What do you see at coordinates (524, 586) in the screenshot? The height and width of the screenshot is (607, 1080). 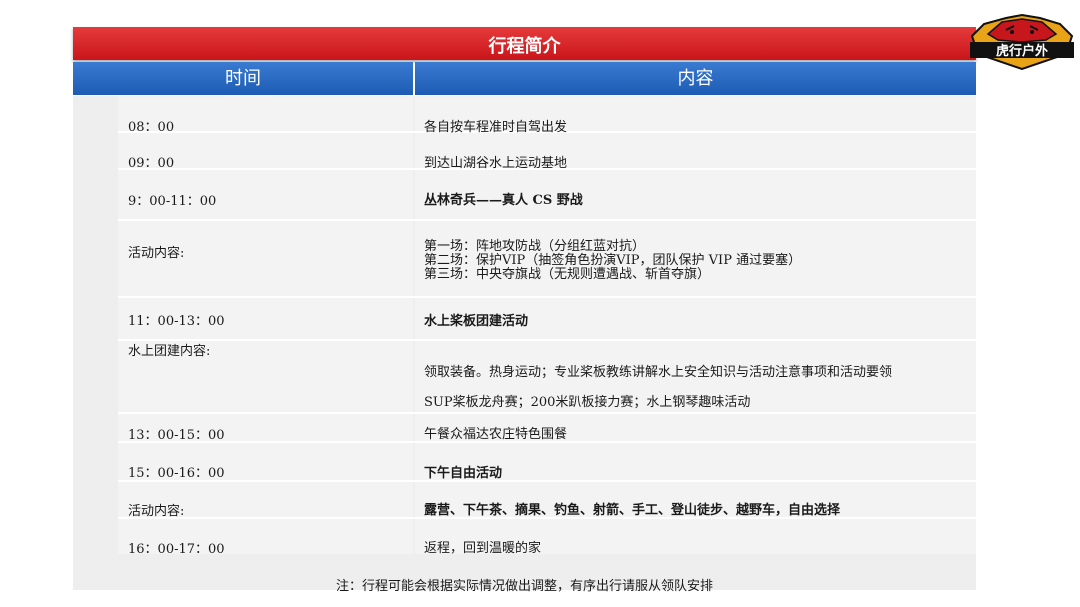 I see `footer-note: 注：行程可能会根据实际情况做出调整，有序出行请服从领队安排` at bounding box center [524, 586].